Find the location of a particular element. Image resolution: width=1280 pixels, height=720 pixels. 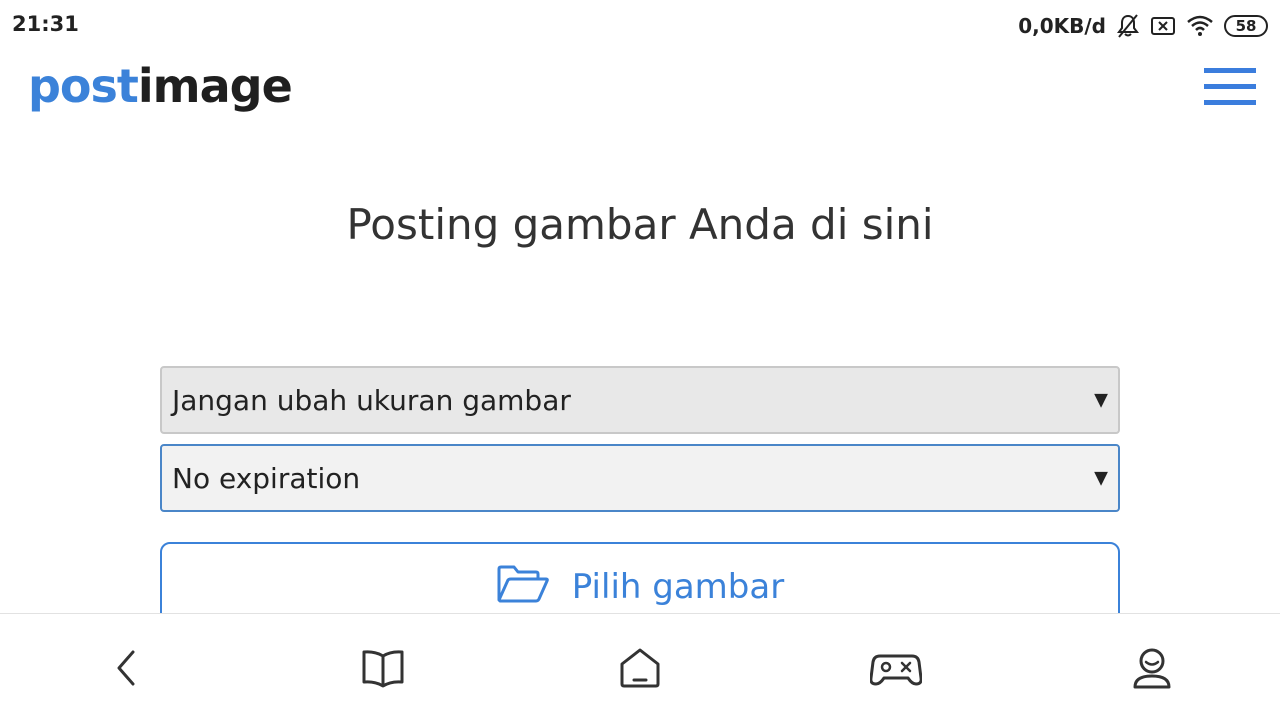

status-icons: 0,0KB/d 58 is located at coordinates (1143, 26).